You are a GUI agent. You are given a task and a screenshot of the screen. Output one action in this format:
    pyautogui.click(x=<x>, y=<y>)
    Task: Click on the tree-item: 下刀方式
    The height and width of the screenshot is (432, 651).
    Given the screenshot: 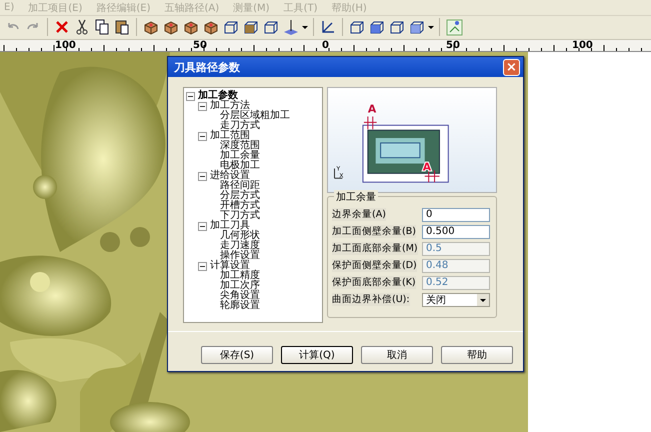 What is the action you would take?
    pyautogui.click(x=240, y=216)
    